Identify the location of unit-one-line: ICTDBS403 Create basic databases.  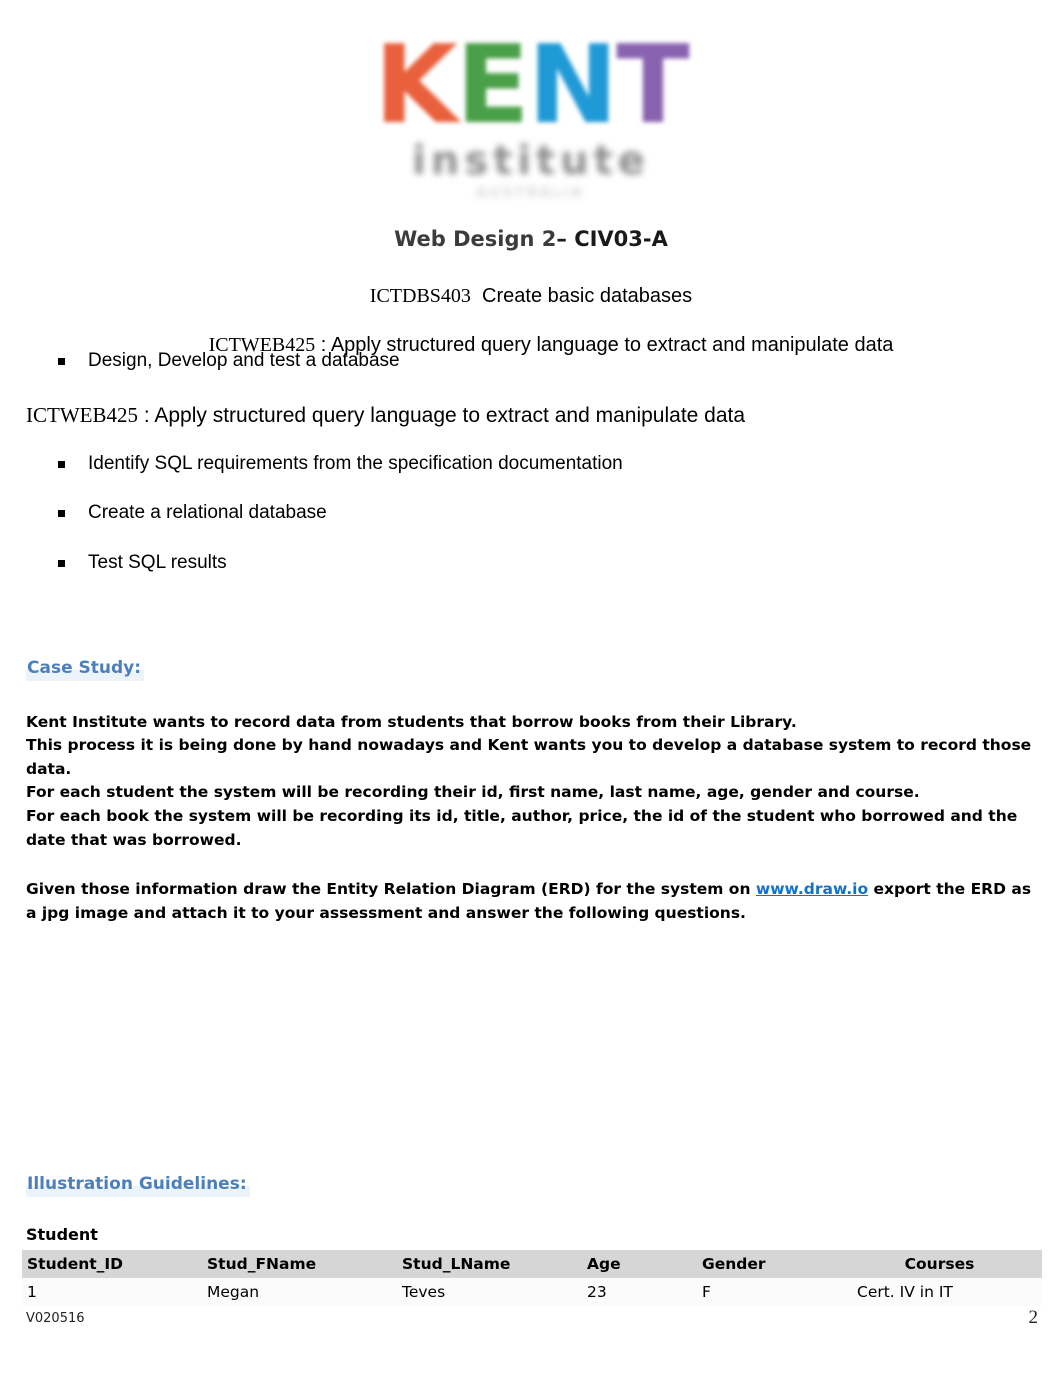
(531, 296).